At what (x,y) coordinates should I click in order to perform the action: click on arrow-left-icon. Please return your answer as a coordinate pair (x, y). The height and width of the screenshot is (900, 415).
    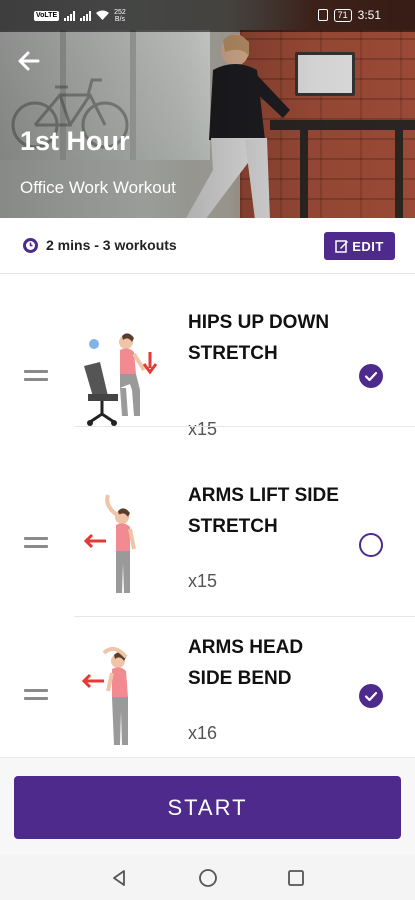
    Looking at the image, I should click on (29, 61).